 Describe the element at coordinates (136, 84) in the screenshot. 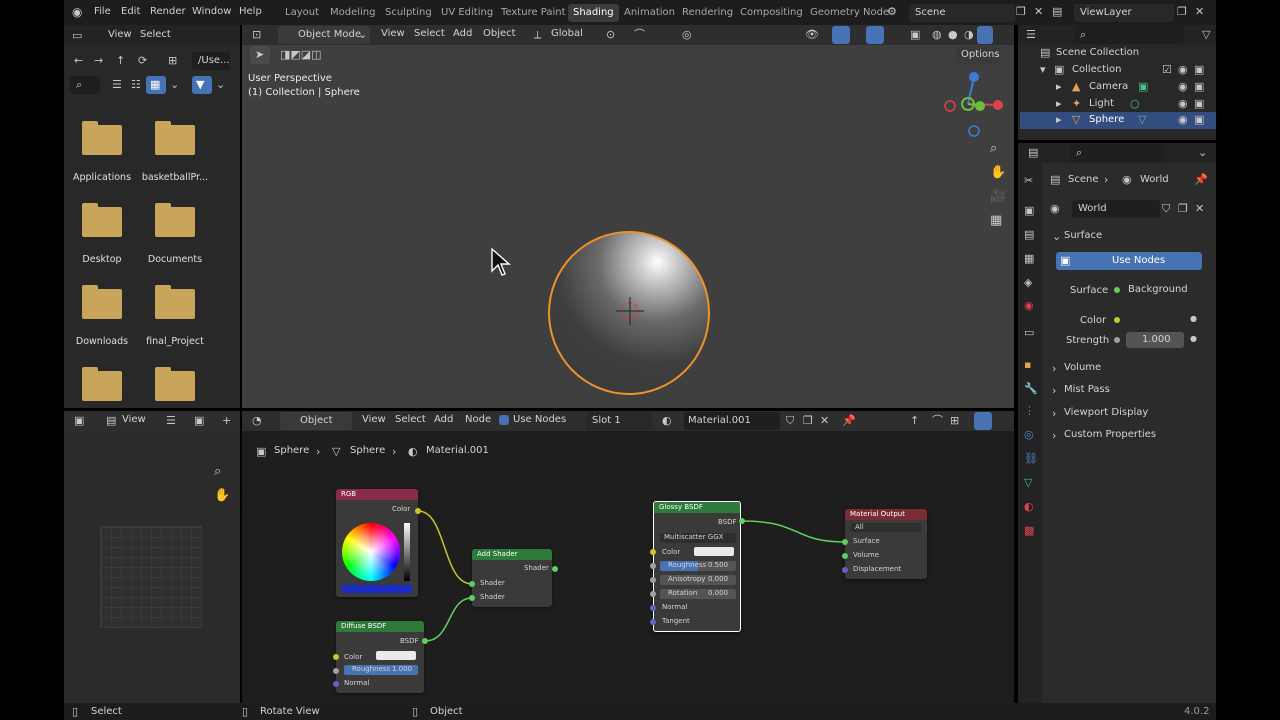

I see `horizontal-list-icon: ☷` at that location.